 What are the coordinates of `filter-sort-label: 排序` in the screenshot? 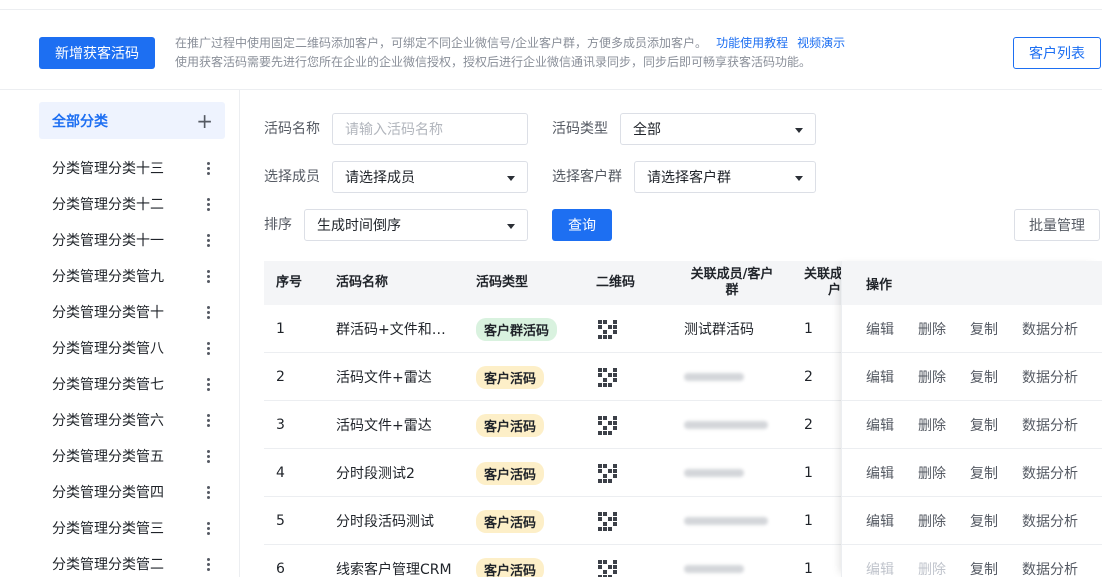 It's located at (278, 225).